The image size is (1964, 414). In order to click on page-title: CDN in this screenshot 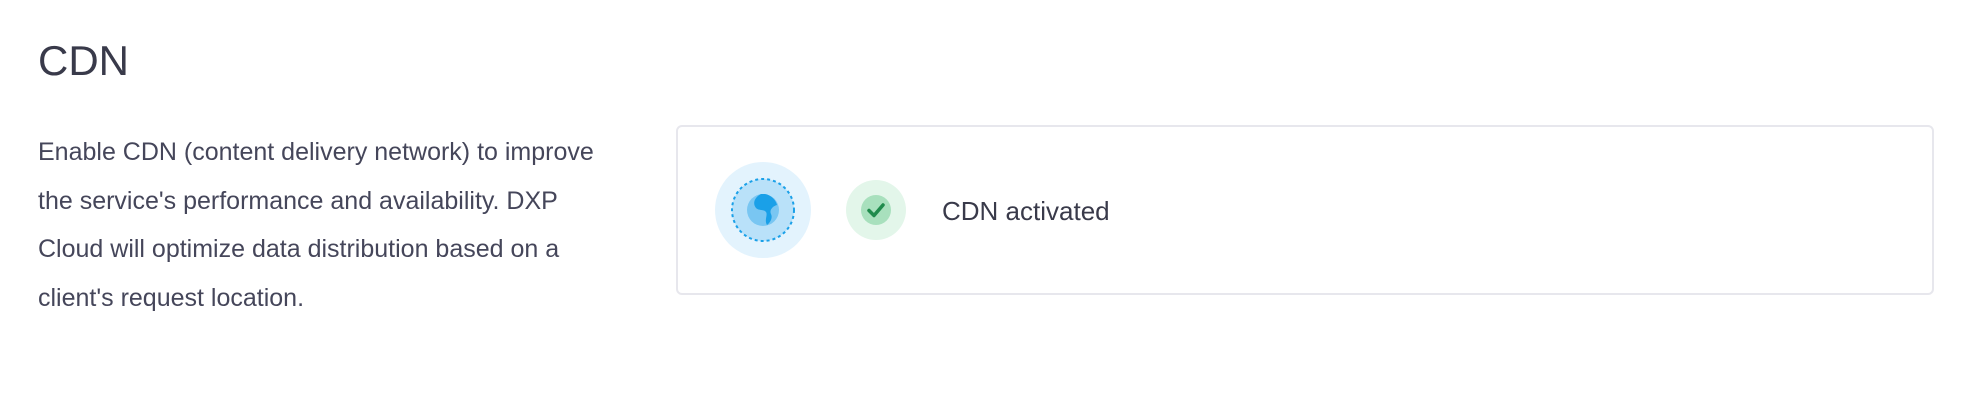, I will do `click(83, 60)`.